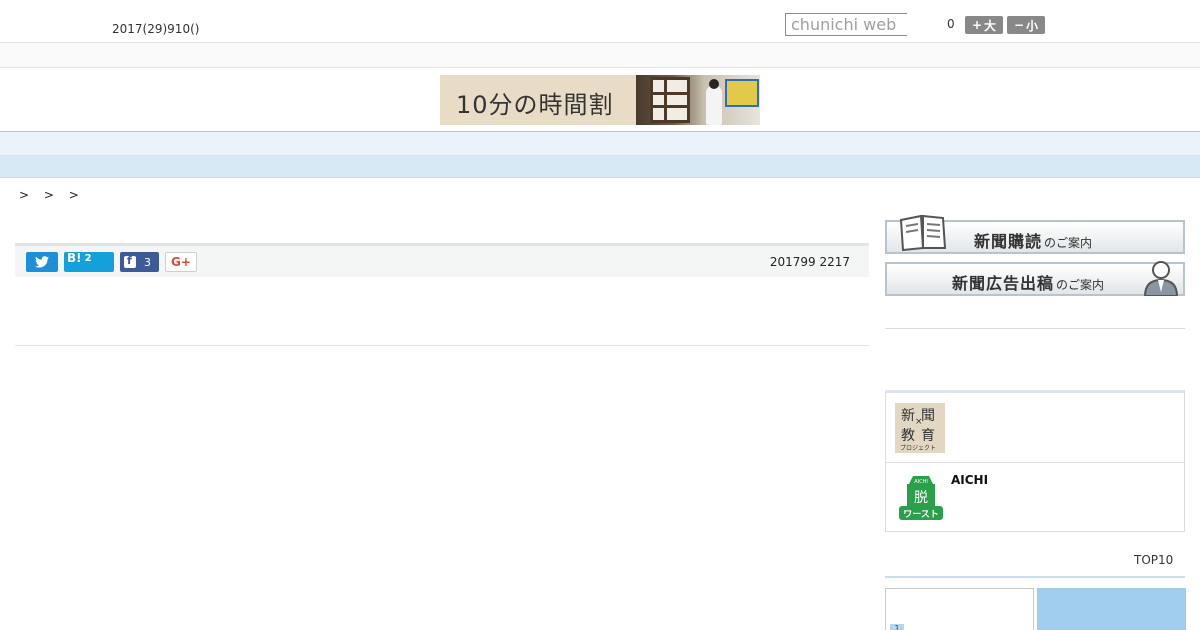 The width and height of the screenshot is (1200, 630). Describe the element at coordinates (921, 436) in the screenshot. I see `edu-logo-row2: 教育` at that location.